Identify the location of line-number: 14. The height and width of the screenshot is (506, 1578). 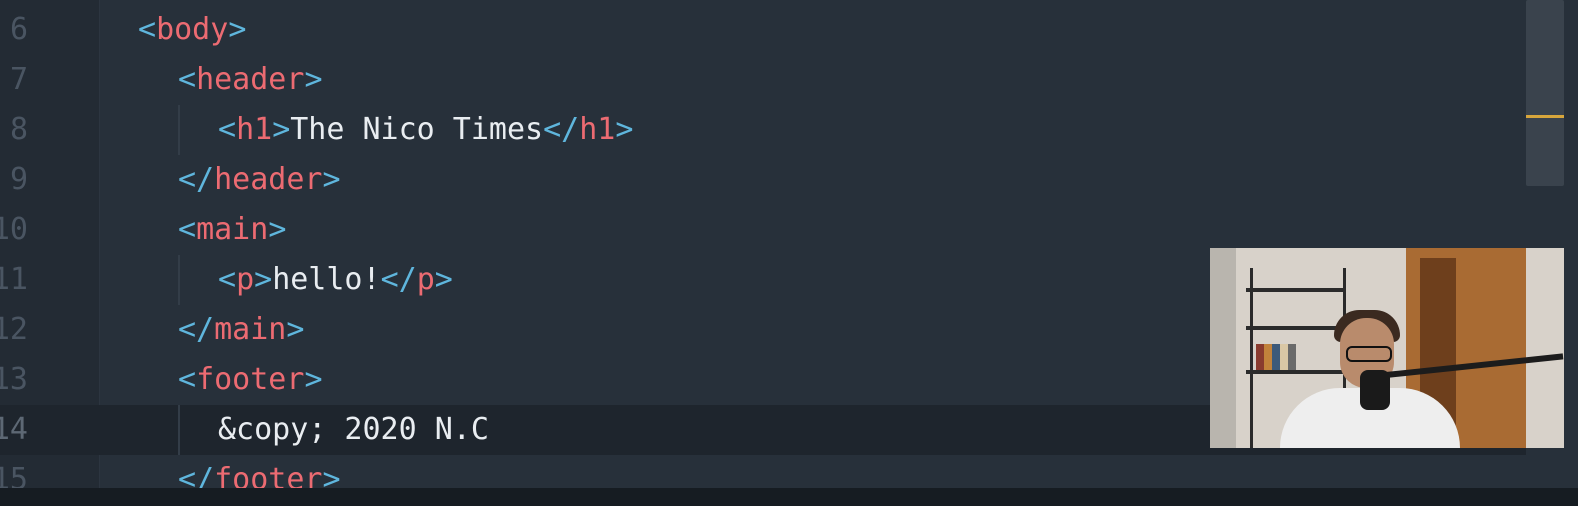
(14, 429).